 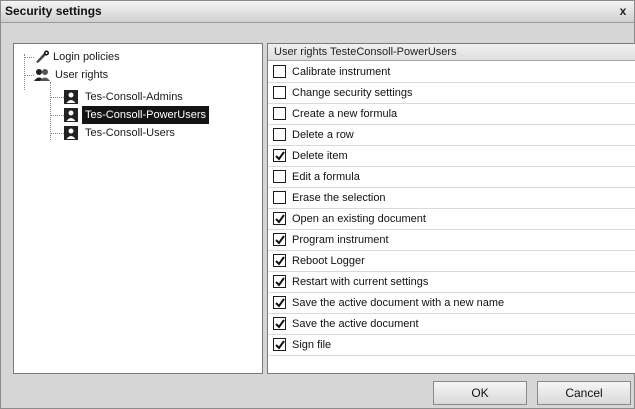 I want to click on tree-label: User rights, so click(x=82, y=75).